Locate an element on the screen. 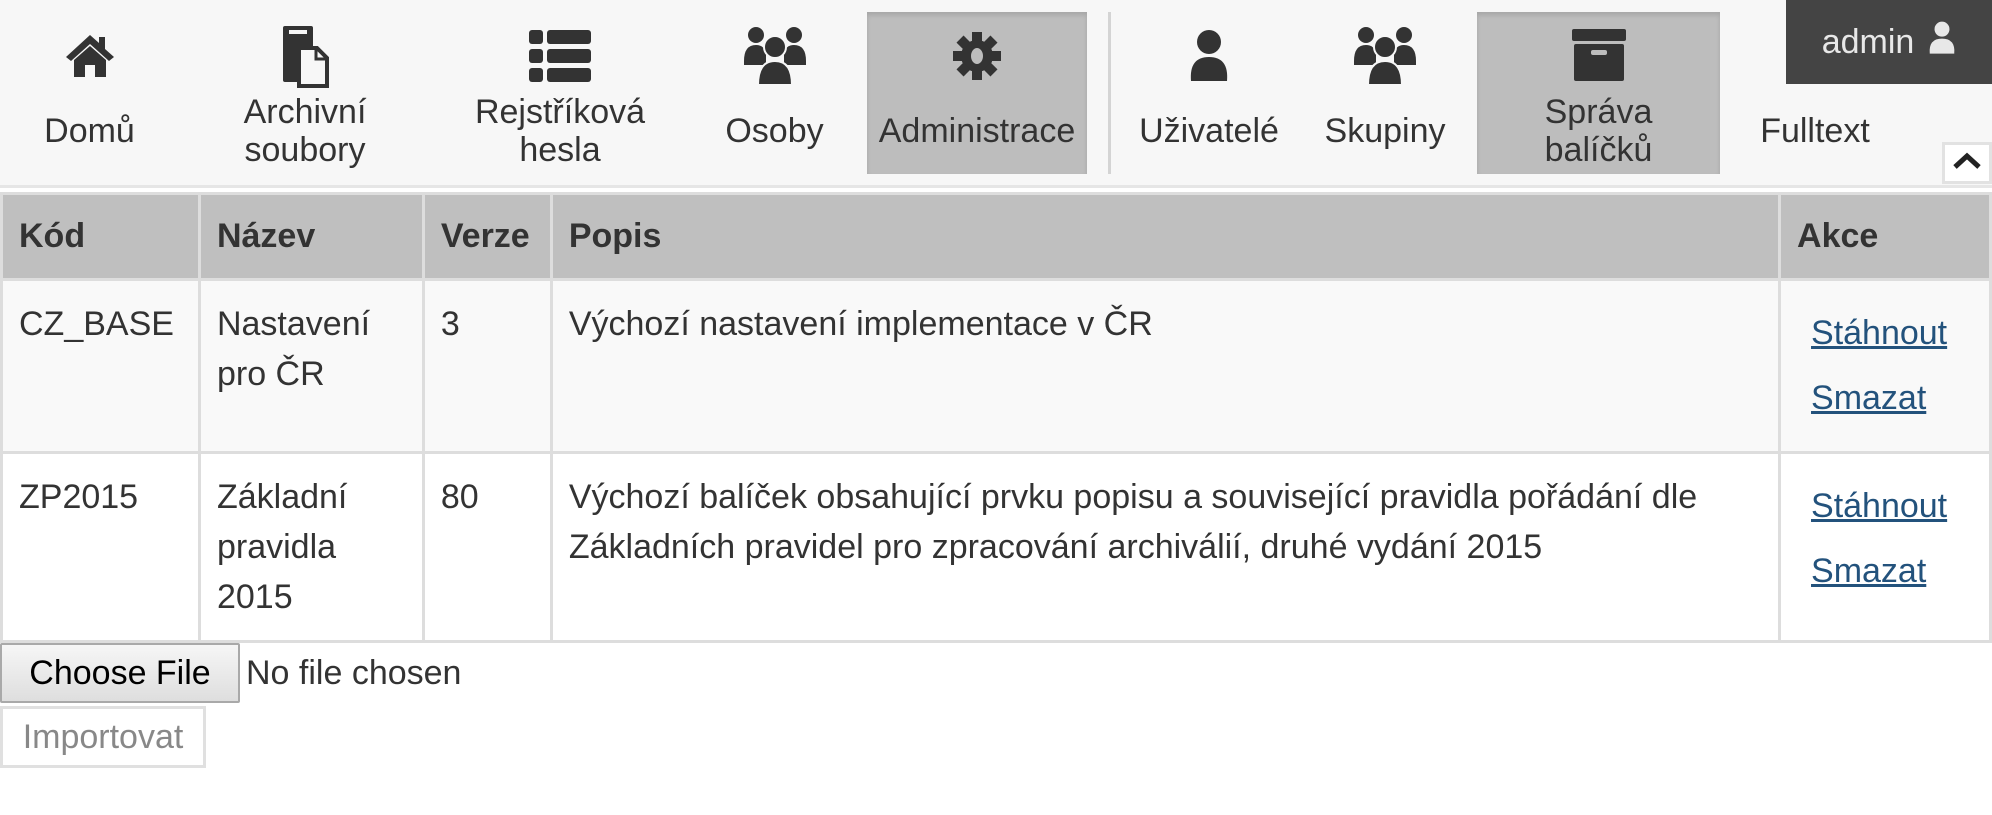 The image size is (1992, 815). nav-item-label: Archivní soubory is located at coordinates (305, 131).